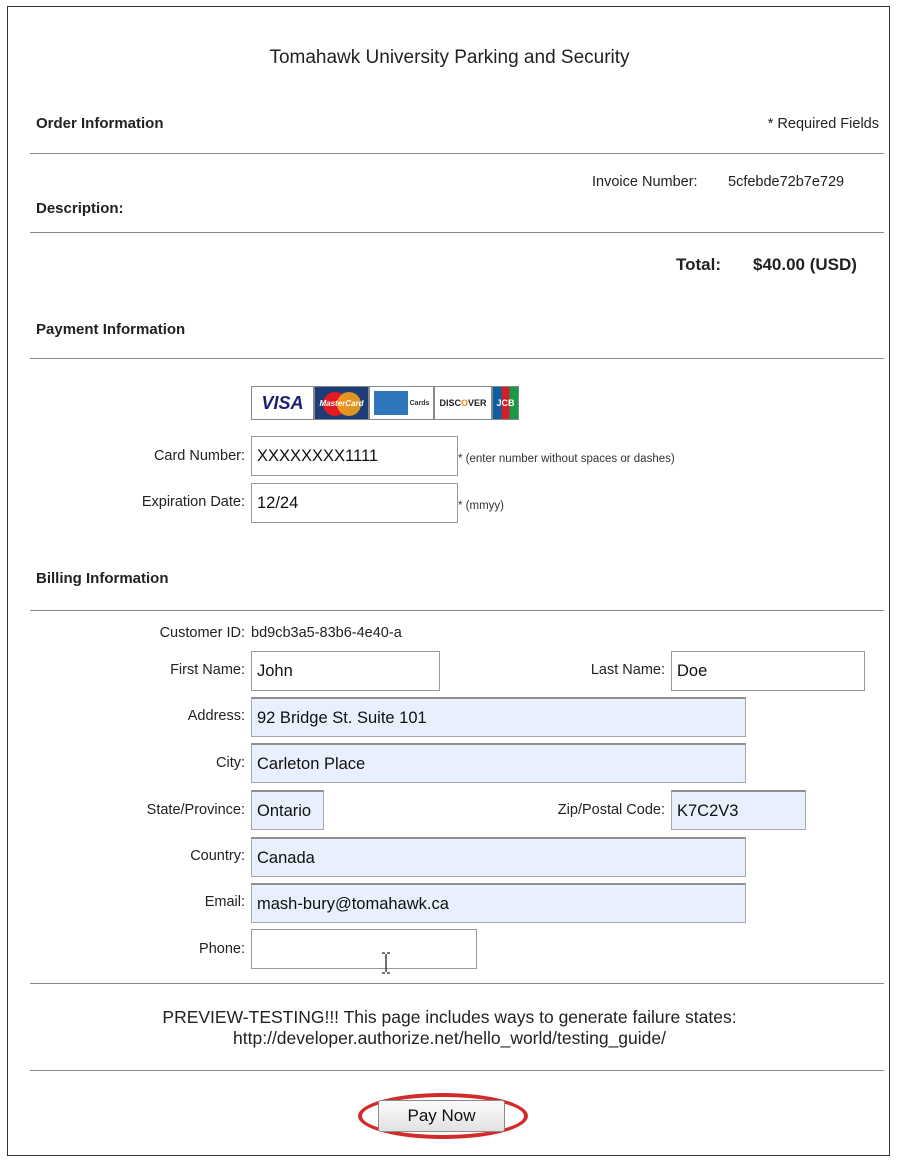 The width and height of the screenshot is (899, 1162). I want to click on expiration-date-hint: * (mmyy), so click(481, 506).